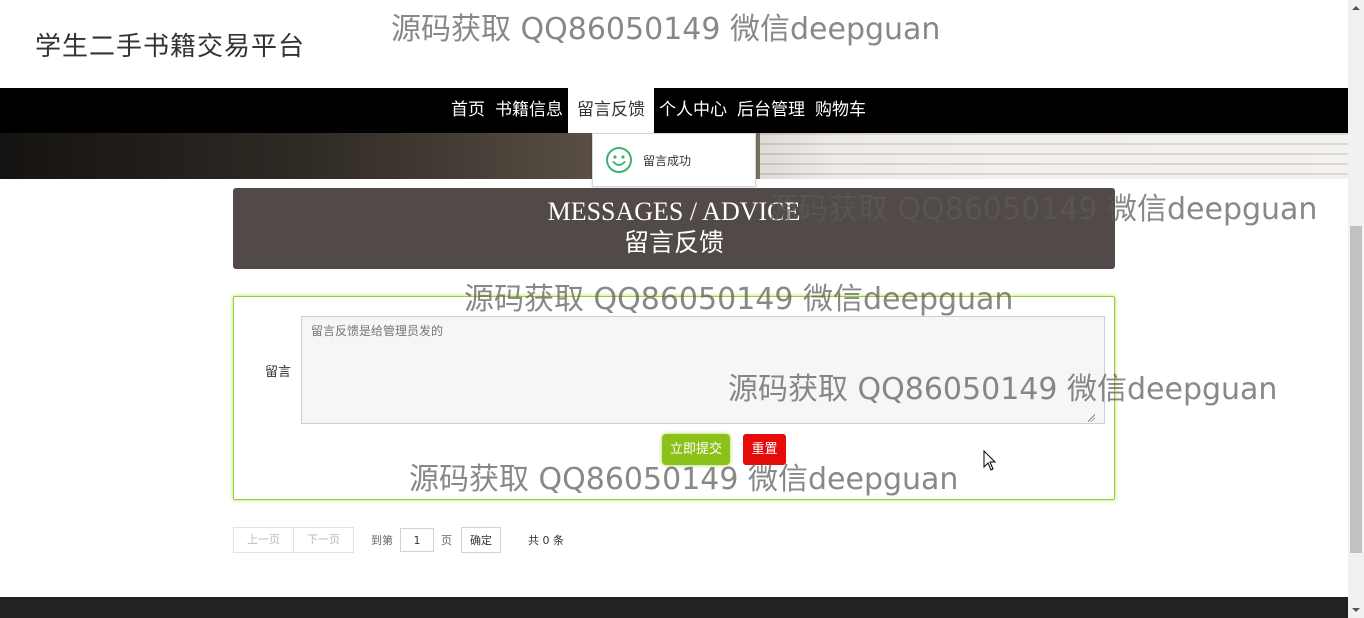 The width and height of the screenshot is (1364, 618). What do you see at coordinates (771, 110) in the screenshot?
I see `nav-item-admin: 后台管理` at bounding box center [771, 110].